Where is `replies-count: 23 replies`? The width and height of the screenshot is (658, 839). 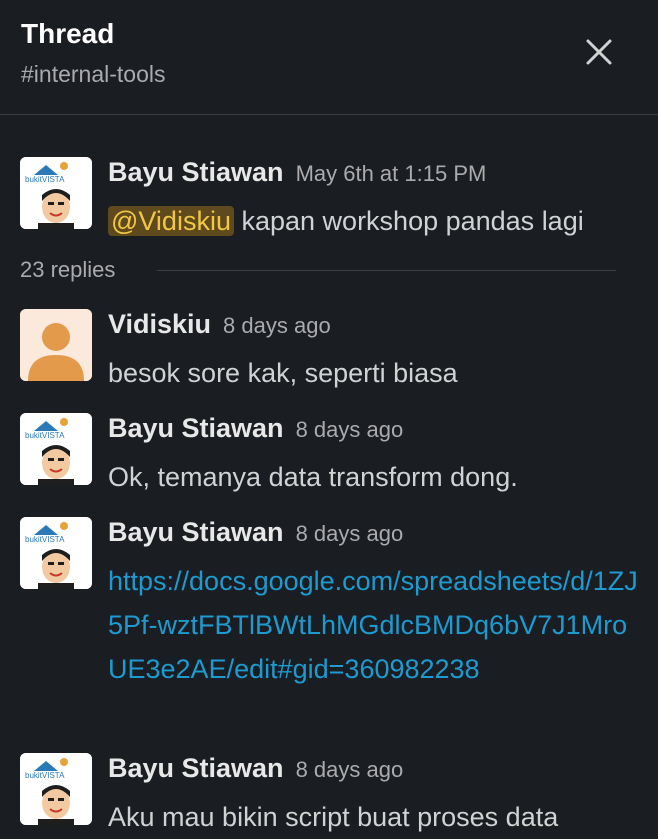
replies-count: 23 replies is located at coordinates (68, 269).